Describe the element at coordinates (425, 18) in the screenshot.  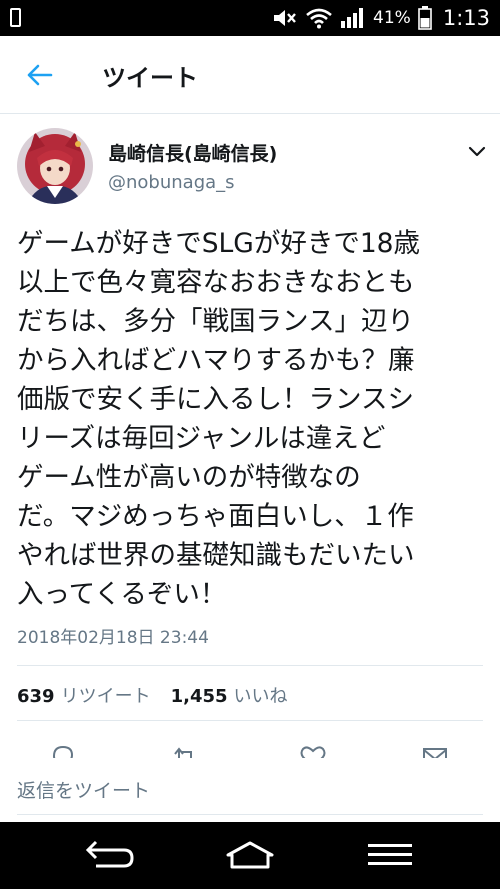
I see `battery-icon` at that location.